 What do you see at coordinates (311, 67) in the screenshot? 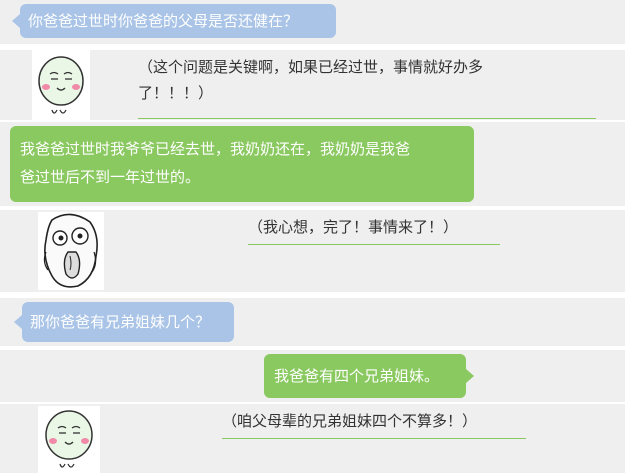
I see `thought-line: （这个问题是关键啊，如果已经过世，事情就好办多` at bounding box center [311, 67].